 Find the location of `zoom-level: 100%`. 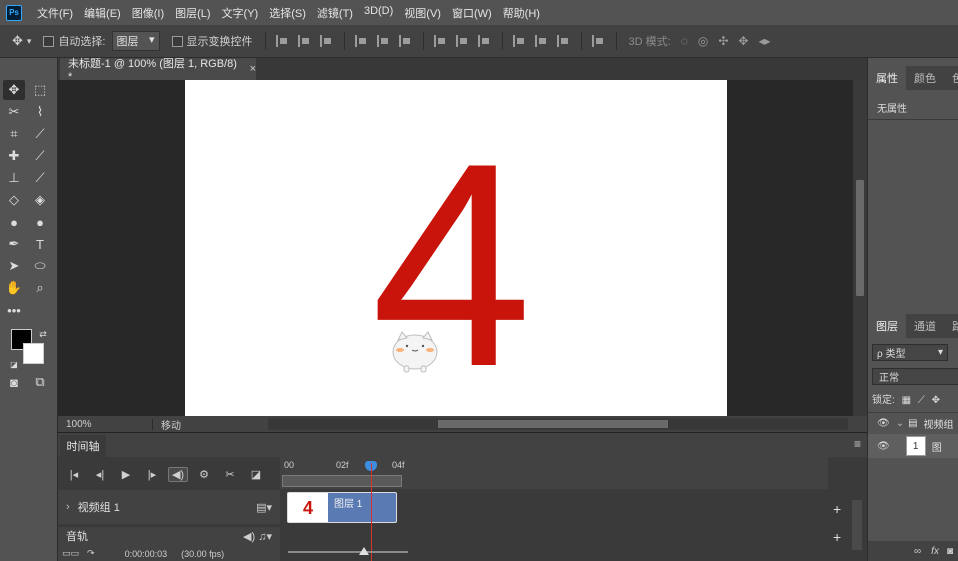

zoom-level: 100% is located at coordinates (105, 424).